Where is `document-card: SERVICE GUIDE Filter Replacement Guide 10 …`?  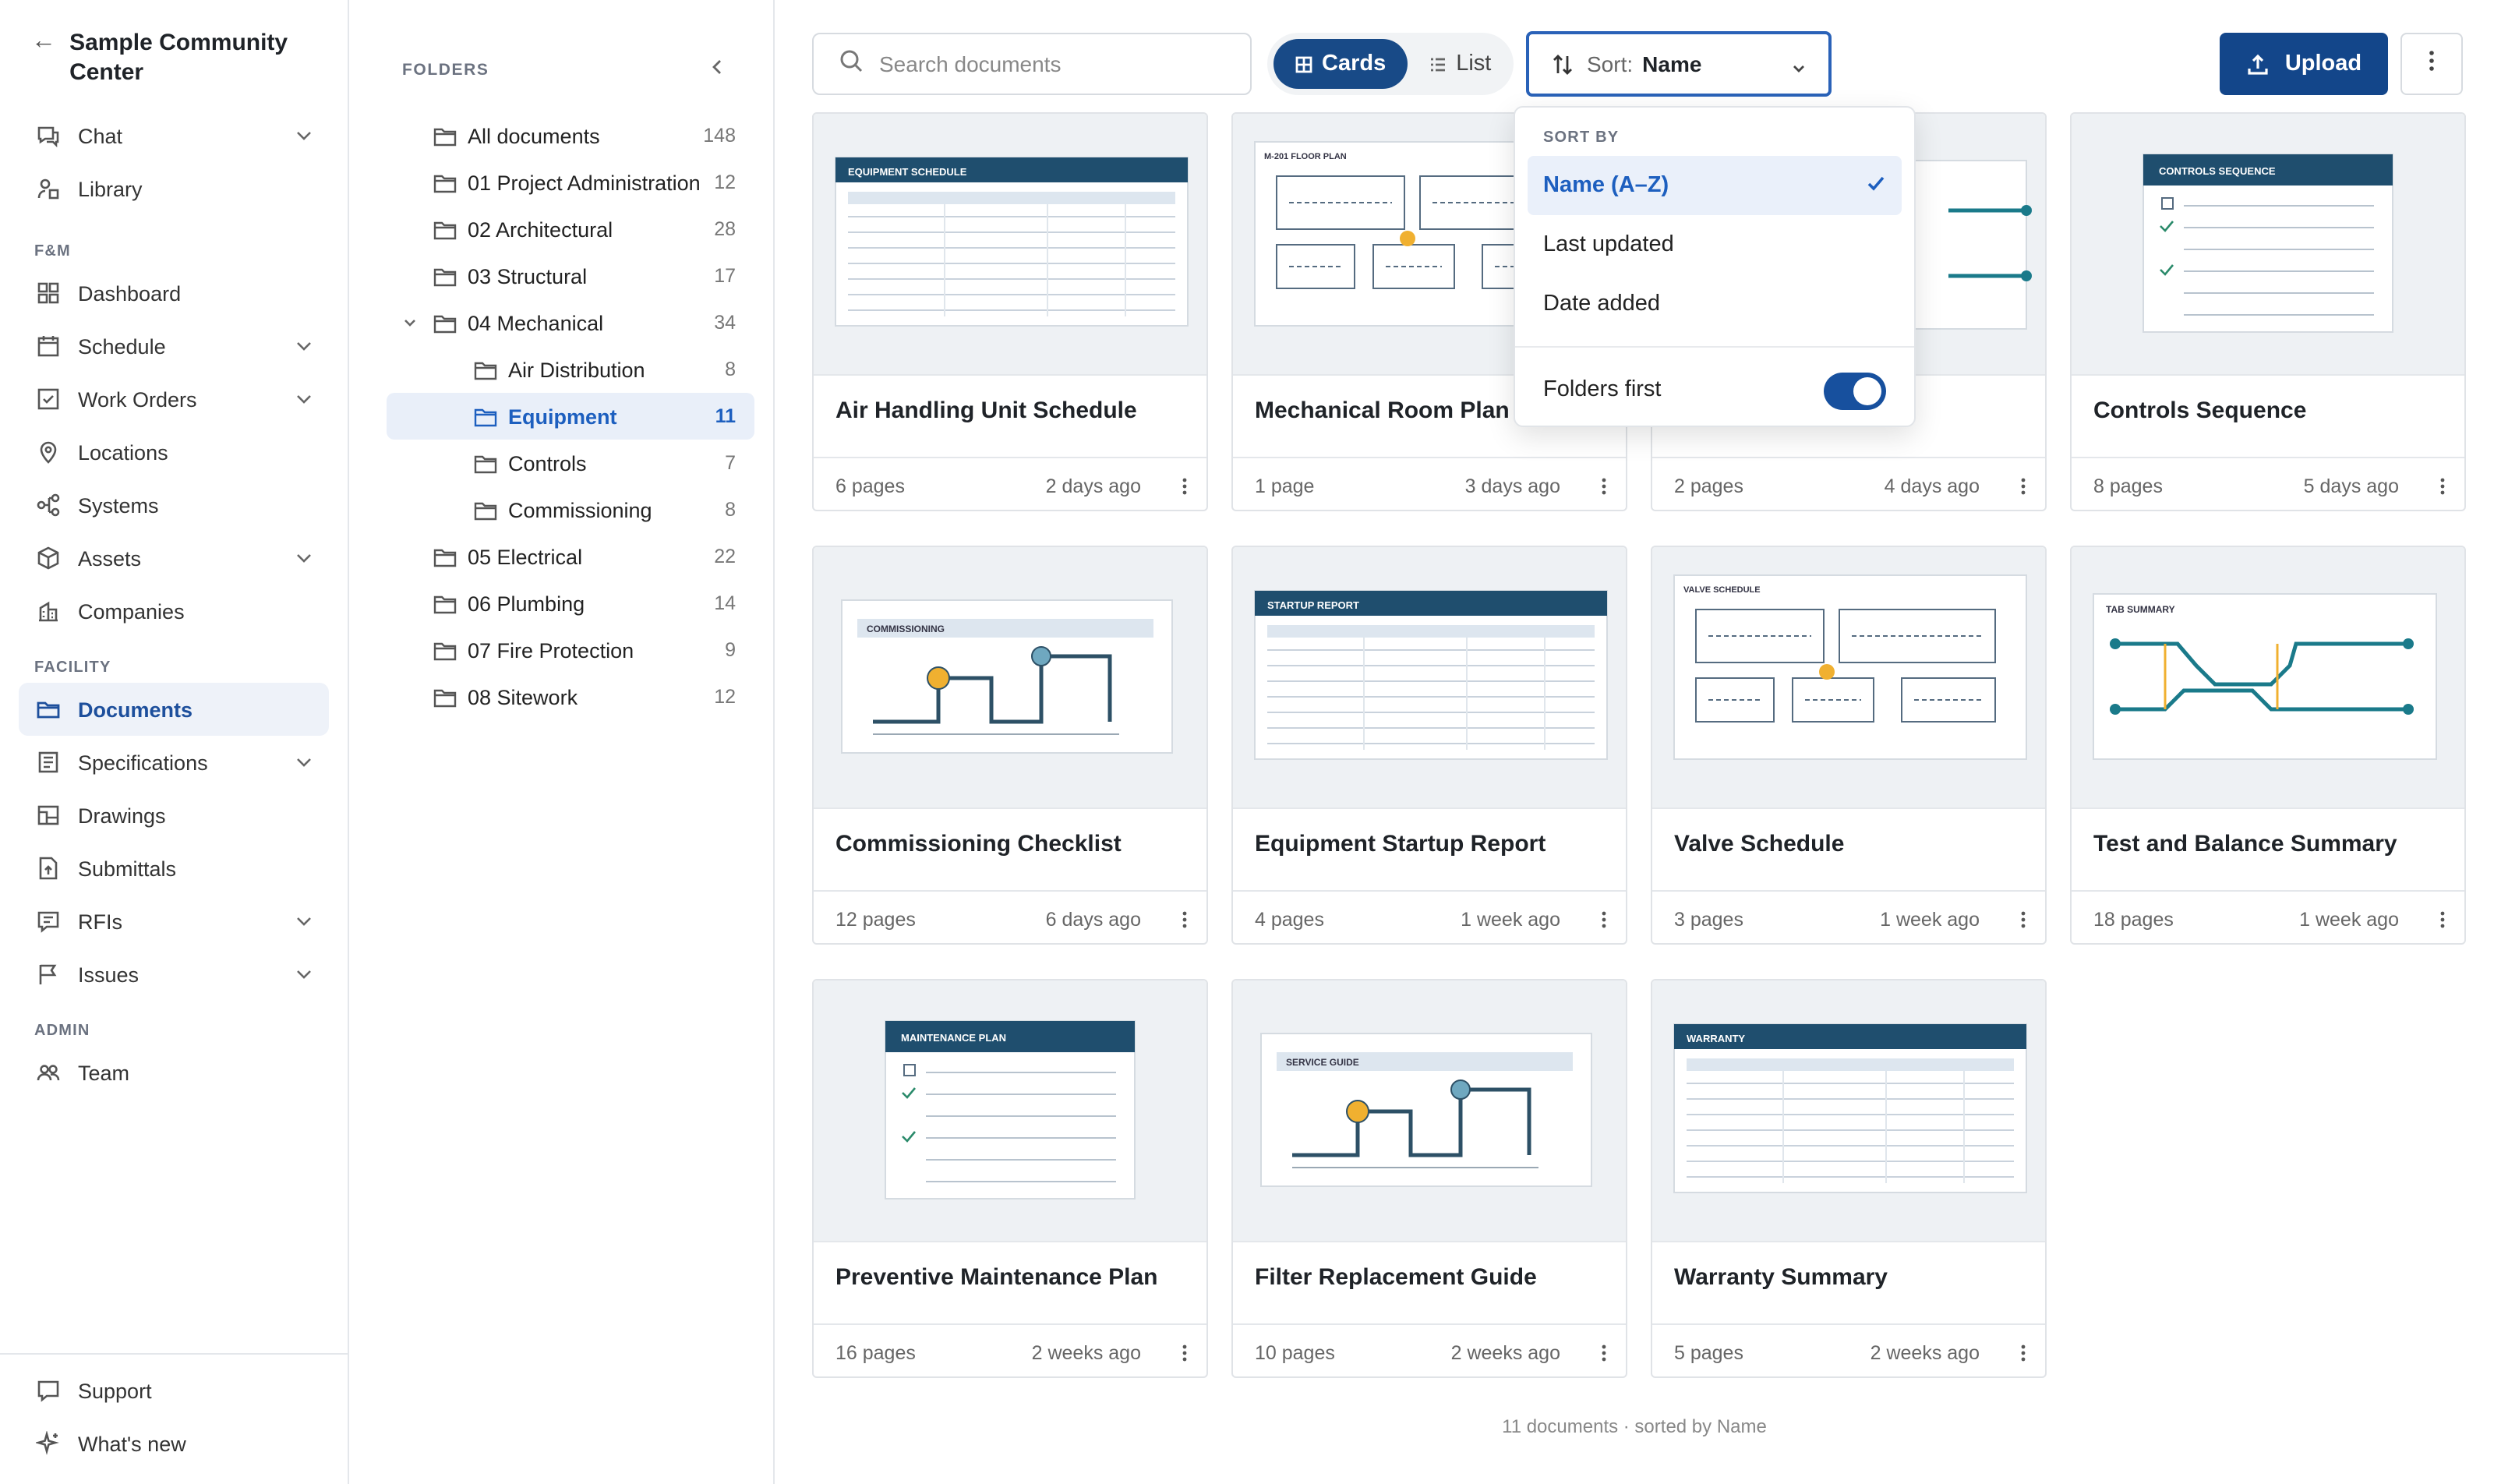 document-card: SERVICE GUIDE Filter Replacement Guide 10 … is located at coordinates (1429, 1178).